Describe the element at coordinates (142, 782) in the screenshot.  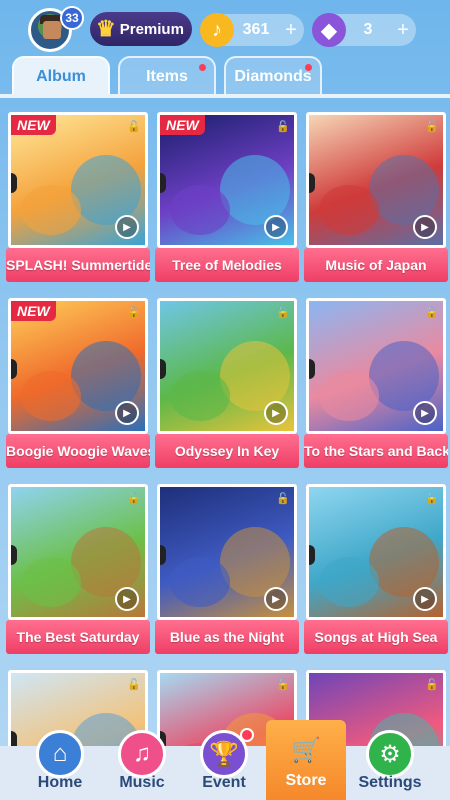
I see `nav-label: Music` at that location.